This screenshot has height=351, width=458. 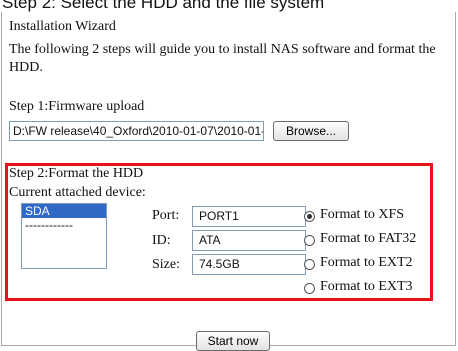 What do you see at coordinates (77, 192) in the screenshot?
I see `current-device-label: Current attached device:` at bounding box center [77, 192].